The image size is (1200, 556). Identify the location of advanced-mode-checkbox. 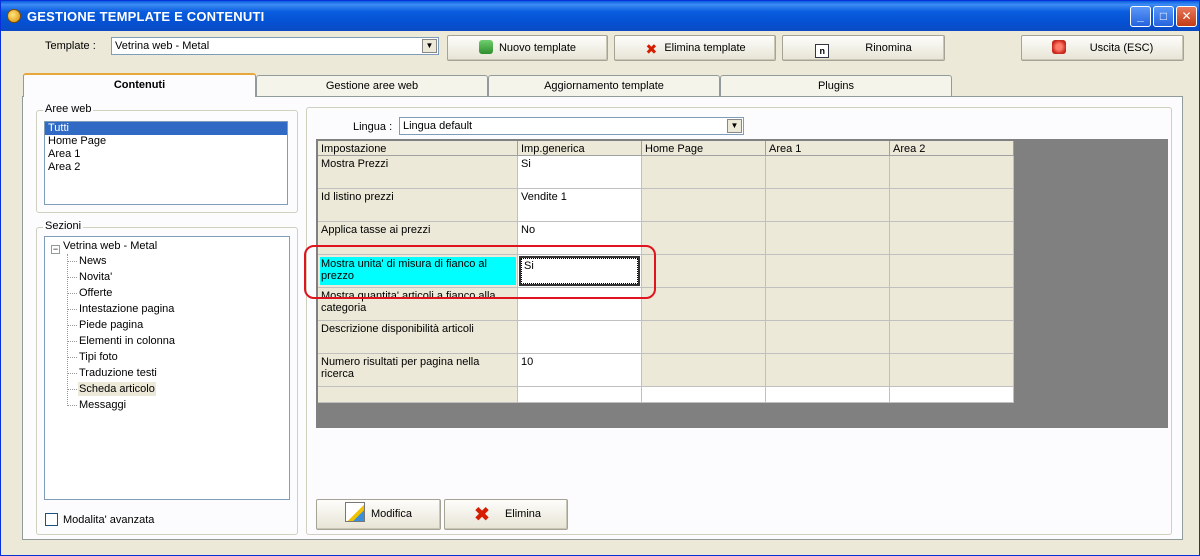
(51, 519).